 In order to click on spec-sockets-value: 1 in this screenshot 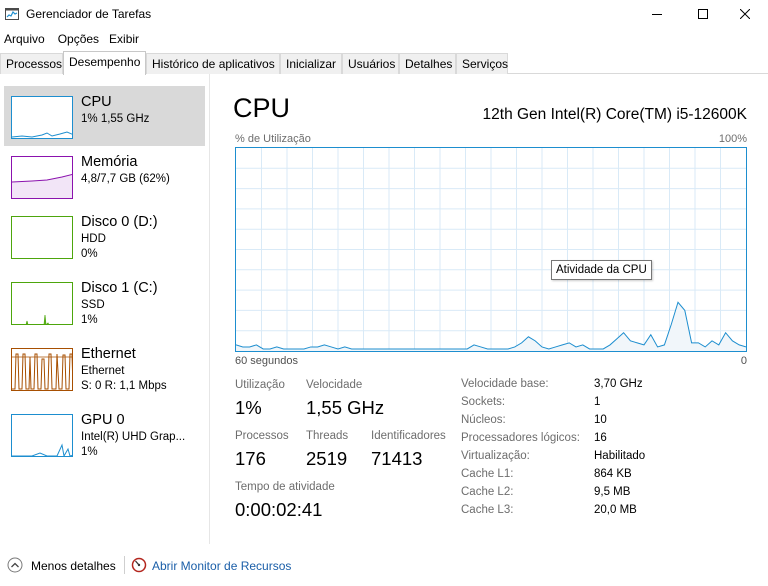, I will do `click(597, 402)`.